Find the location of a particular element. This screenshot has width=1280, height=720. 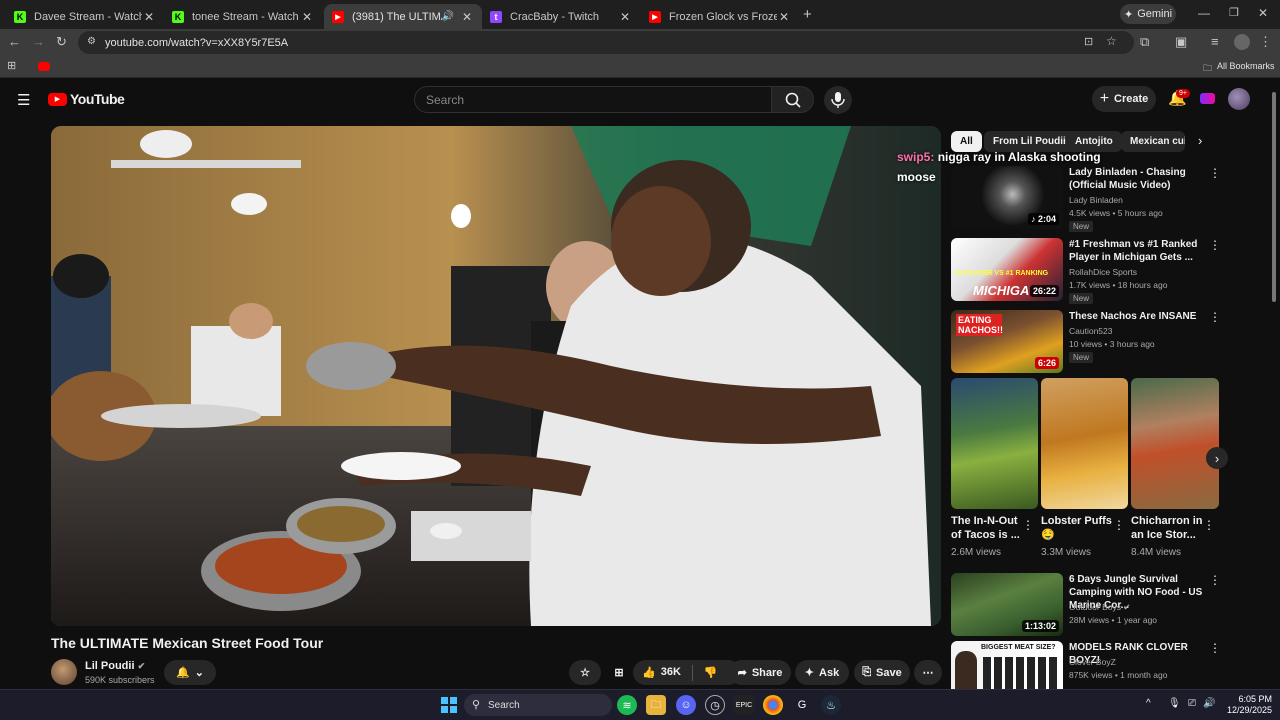

channel-avatar is located at coordinates (64, 672).